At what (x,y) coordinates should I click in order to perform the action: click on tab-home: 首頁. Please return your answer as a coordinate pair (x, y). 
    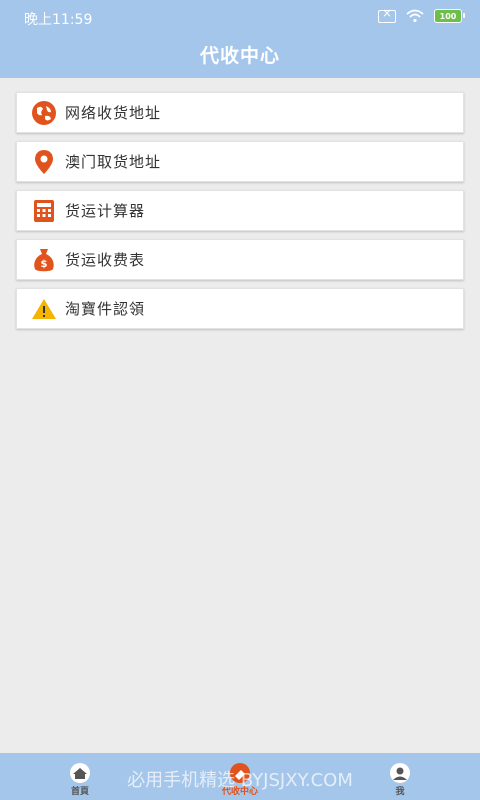
    Looking at the image, I should click on (80, 780).